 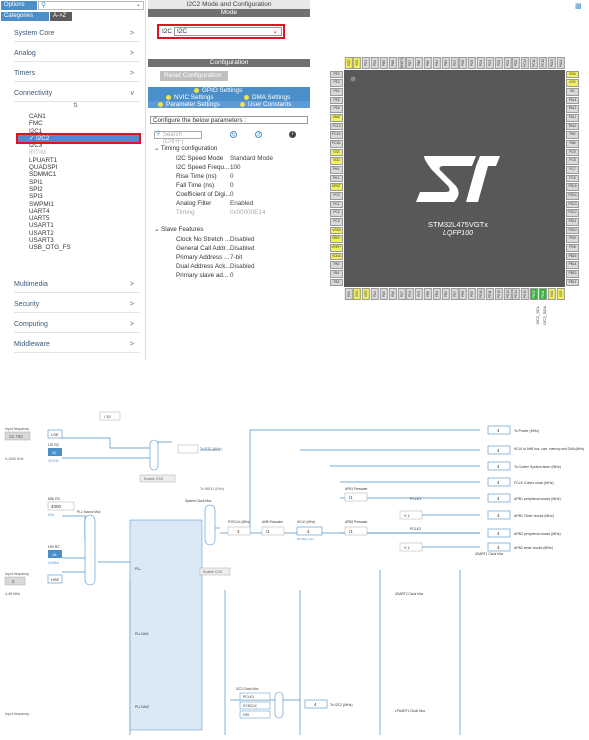 What do you see at coordinates (19, 5) in the screenshot?
I see `options-button: Options` at bounding box center [19, 5].